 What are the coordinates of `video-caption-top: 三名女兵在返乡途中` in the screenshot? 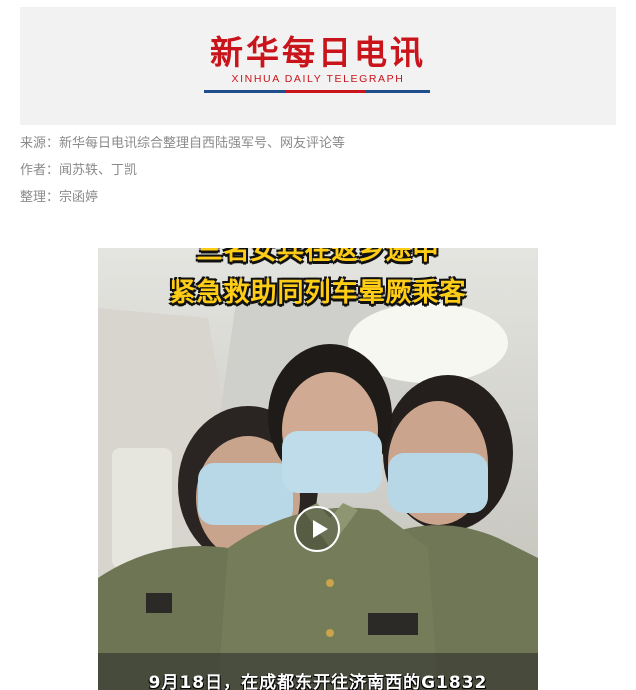 It's located at (318, 257).